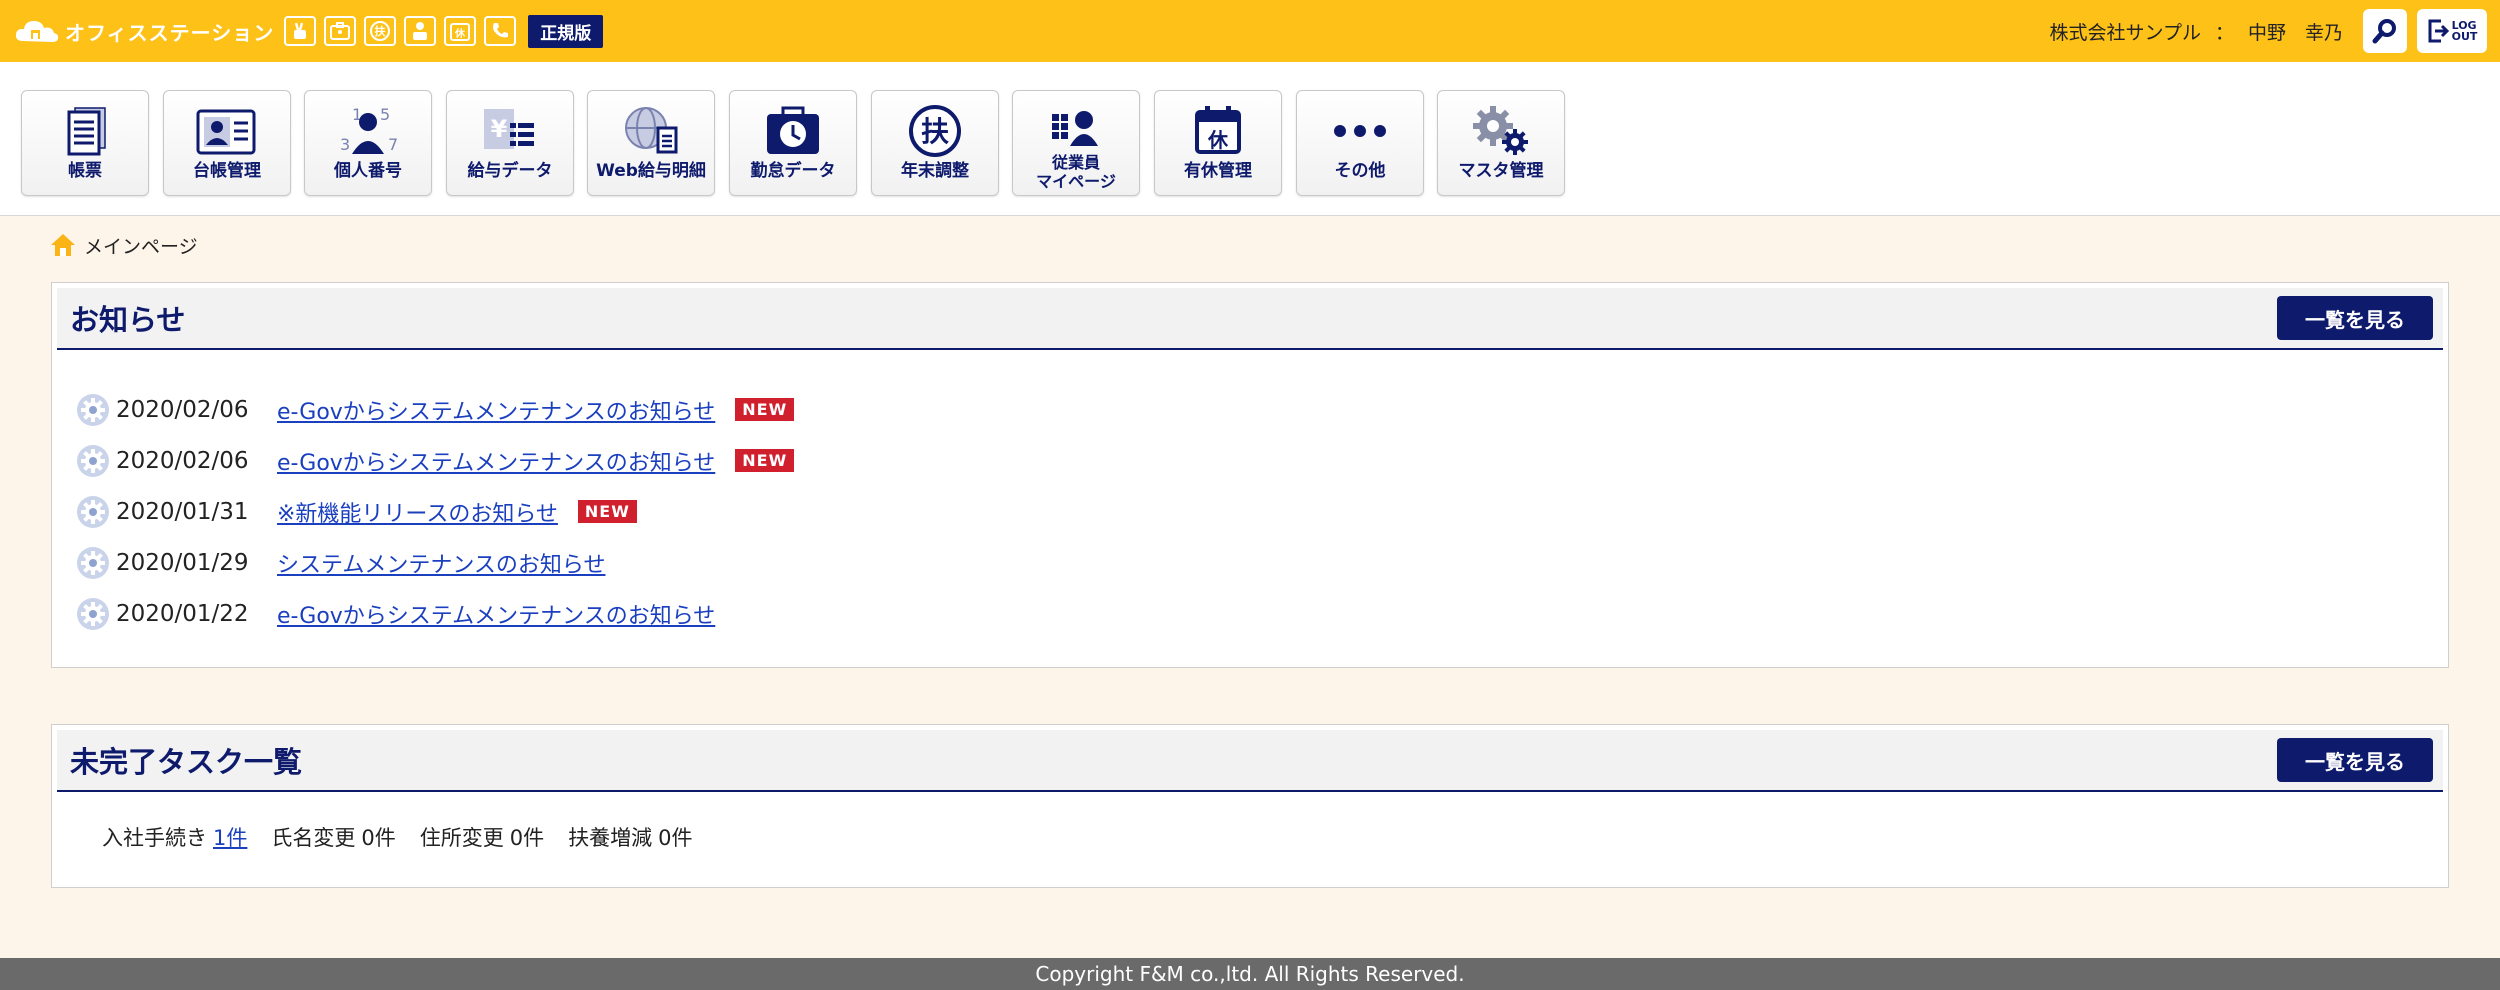 The width and height of the screenshot is (2500, 990). What do you see at coordinates (2438, 31) in the screenshot?
I see `logout-icon` at bounding box center [2438, 31].